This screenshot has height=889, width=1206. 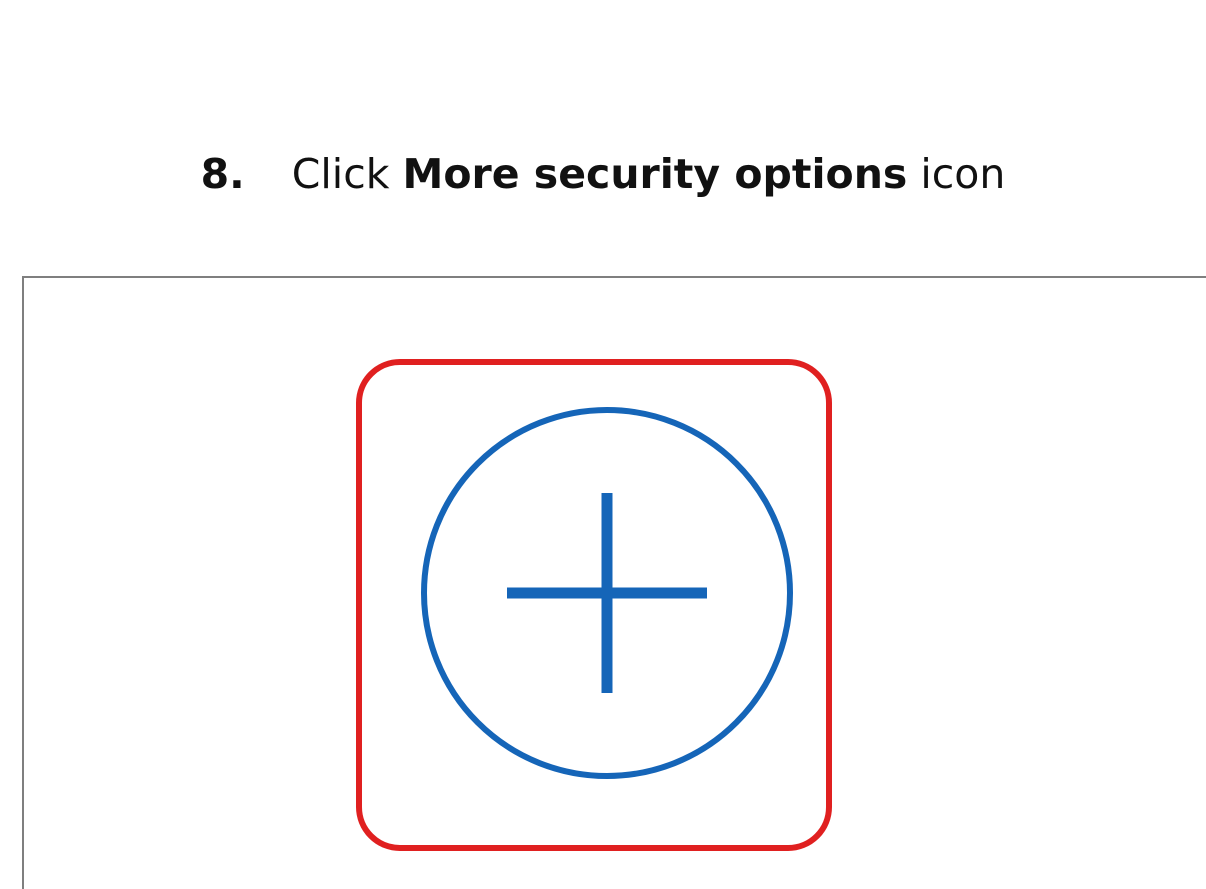 I want to click on step-number: 8., so click(x=222, y=174).